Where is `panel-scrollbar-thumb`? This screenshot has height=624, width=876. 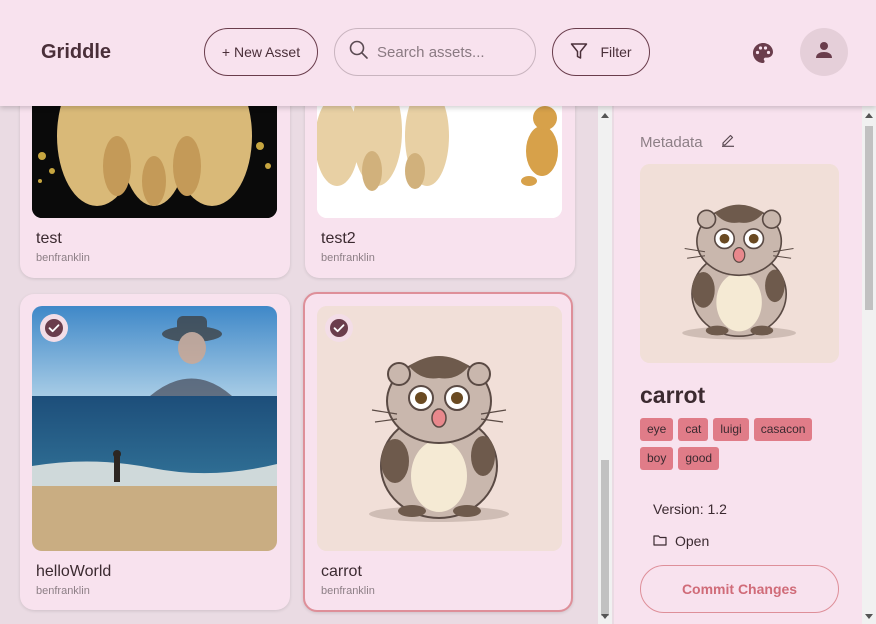 panel-scrollbar-thumb is located at coordinates (869, 218).